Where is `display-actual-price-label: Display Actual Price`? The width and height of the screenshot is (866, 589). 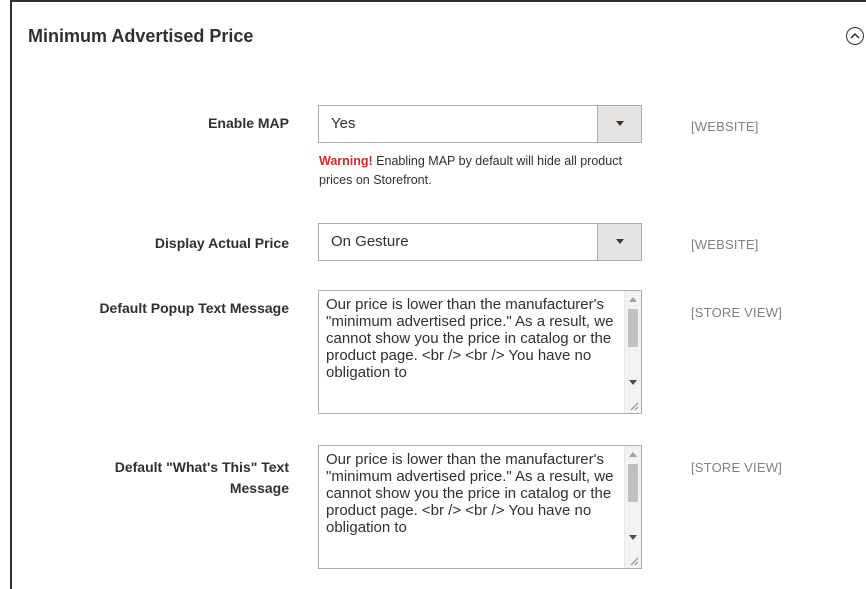 display-actual-price-label: Display Actual Price is located at coordinates (221, 243).